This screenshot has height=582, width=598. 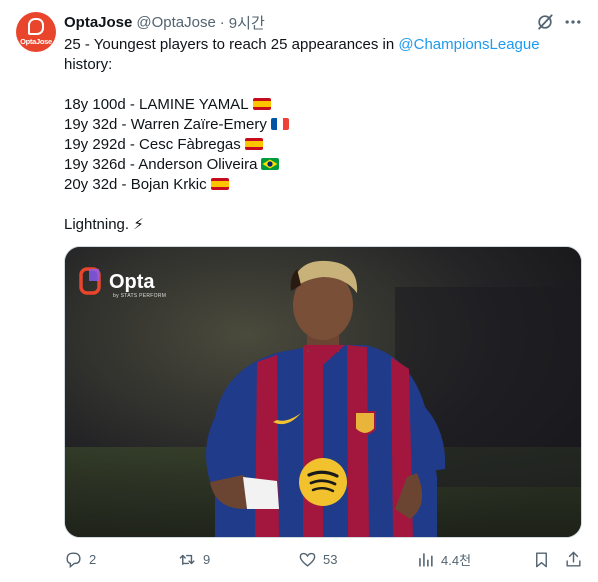 I want to click on tweet-line: history:, so click(x=88, y=64).